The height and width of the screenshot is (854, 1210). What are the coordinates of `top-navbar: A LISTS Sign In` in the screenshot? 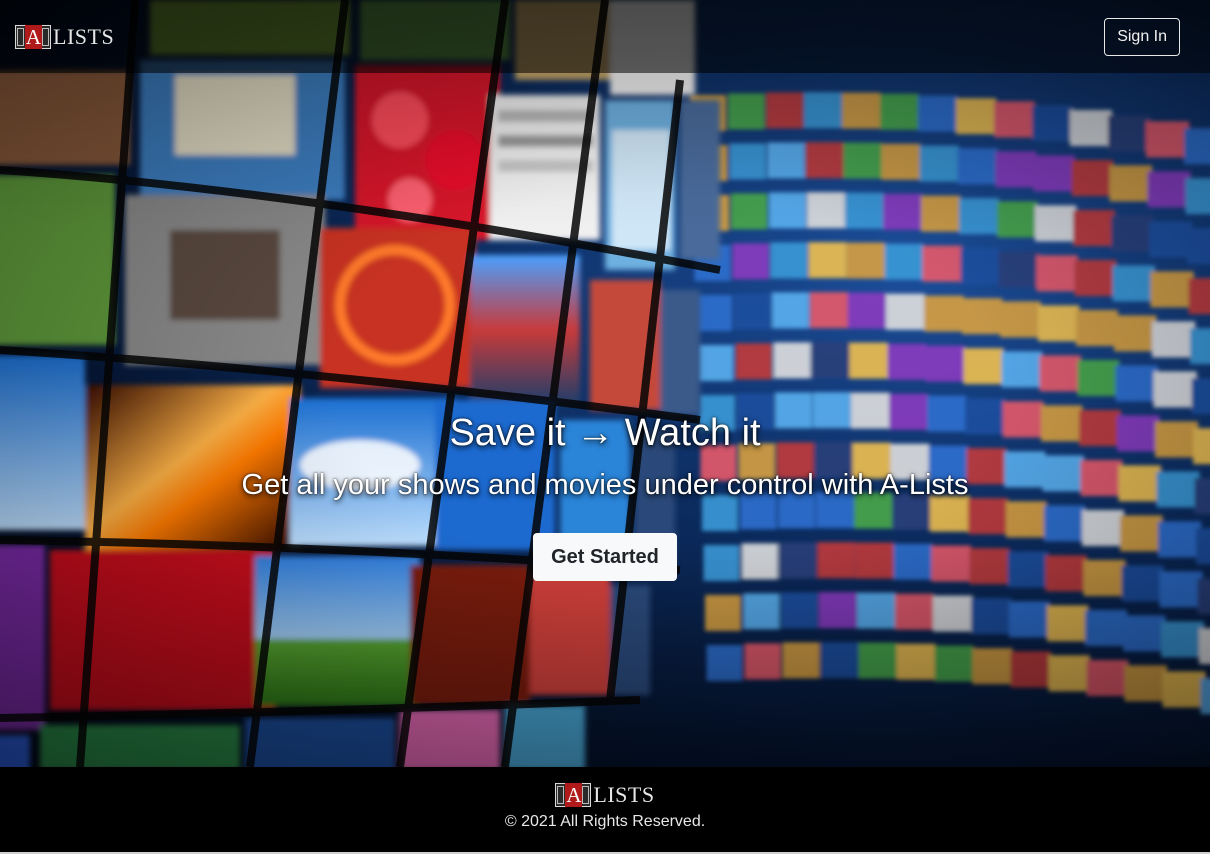 It's located at (605, 36).